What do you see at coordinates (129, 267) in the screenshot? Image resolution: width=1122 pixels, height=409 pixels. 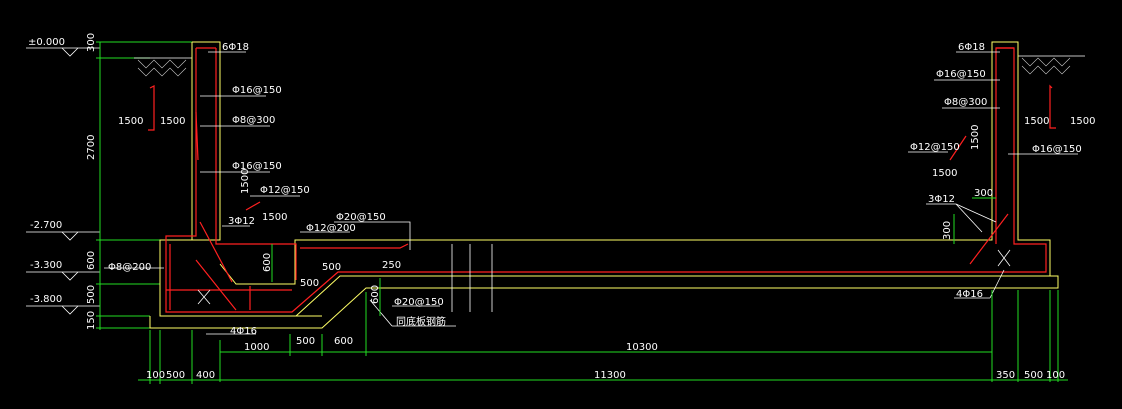 I see `svg-text: Φ8@200` at bounding box center [129, 267].